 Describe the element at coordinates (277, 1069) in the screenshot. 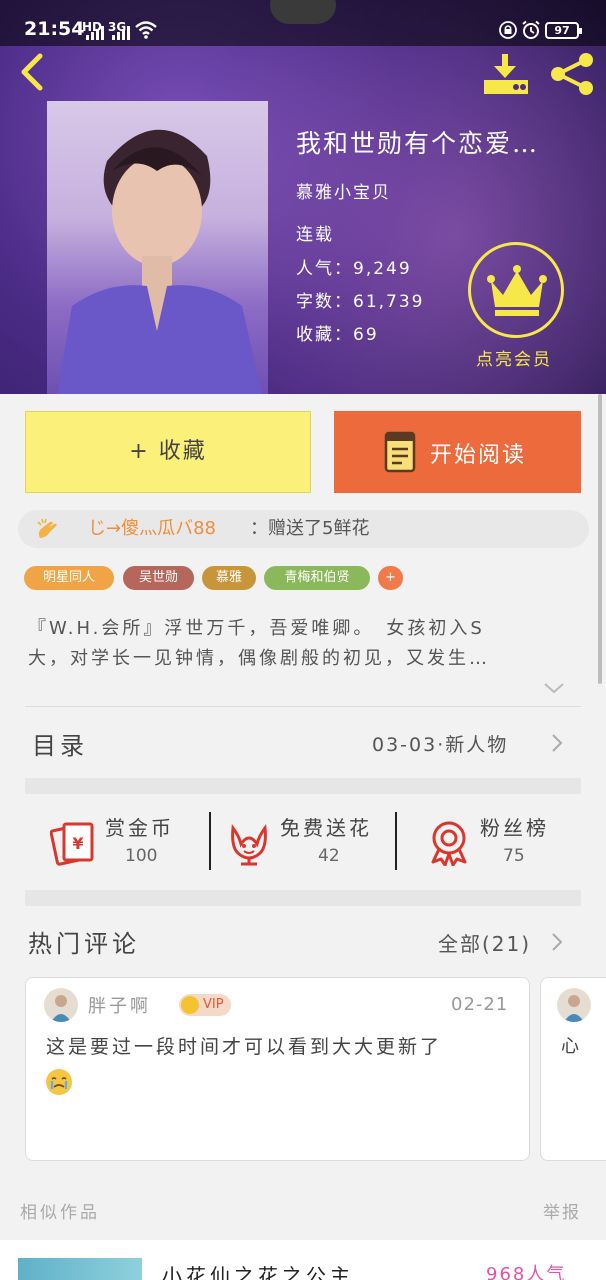

I see `comment-card: 胖子啊 VIP 02-21 这是要过一段时间才可以看到大大更新了` at that location.